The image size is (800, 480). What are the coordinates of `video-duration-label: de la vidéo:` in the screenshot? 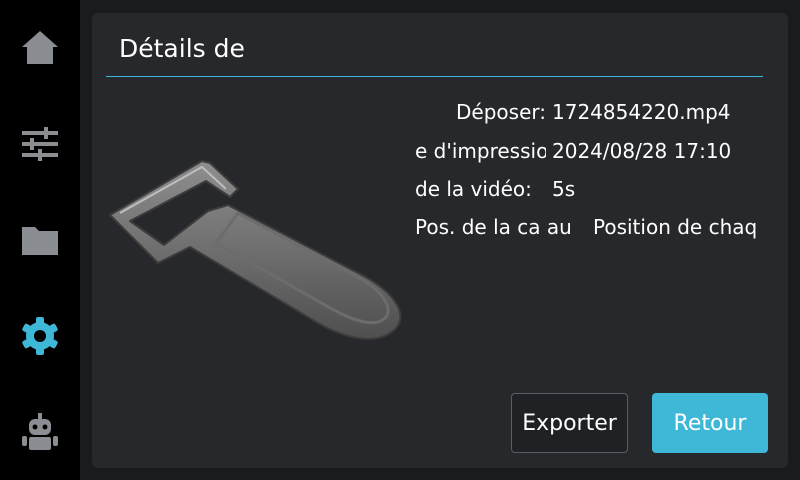 It's located at (473, 189).